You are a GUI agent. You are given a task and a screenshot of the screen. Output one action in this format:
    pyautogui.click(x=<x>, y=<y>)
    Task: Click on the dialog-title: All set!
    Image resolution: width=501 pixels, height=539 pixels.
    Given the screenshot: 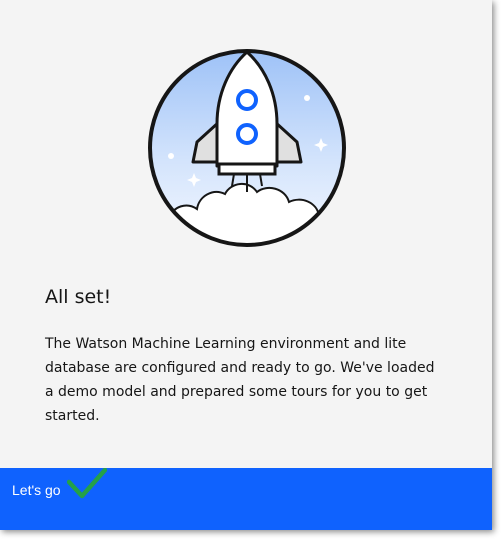 What is the action you would take?
    pyautogui.click(x=78, y=297)
    